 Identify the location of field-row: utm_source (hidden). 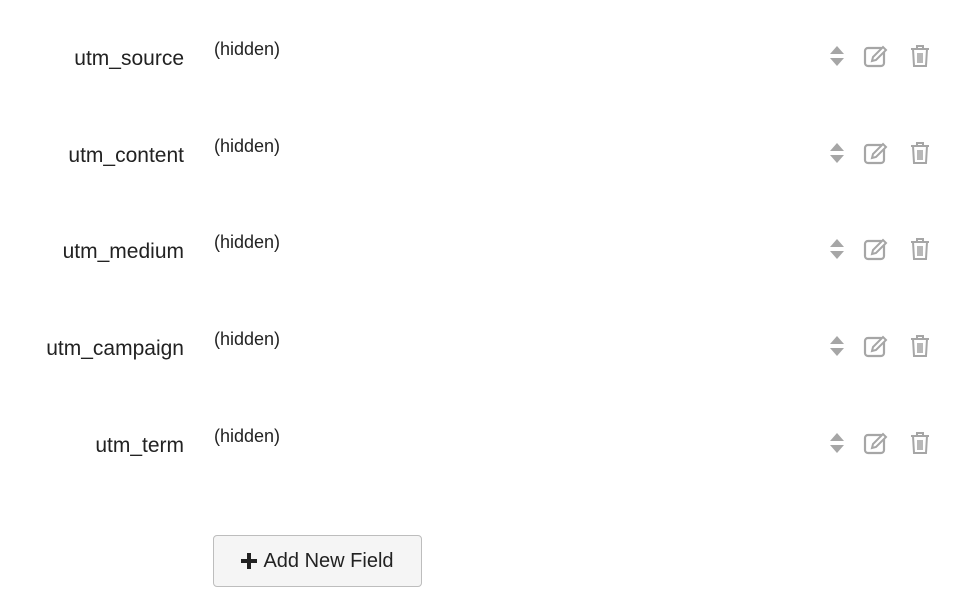
(490, 68).